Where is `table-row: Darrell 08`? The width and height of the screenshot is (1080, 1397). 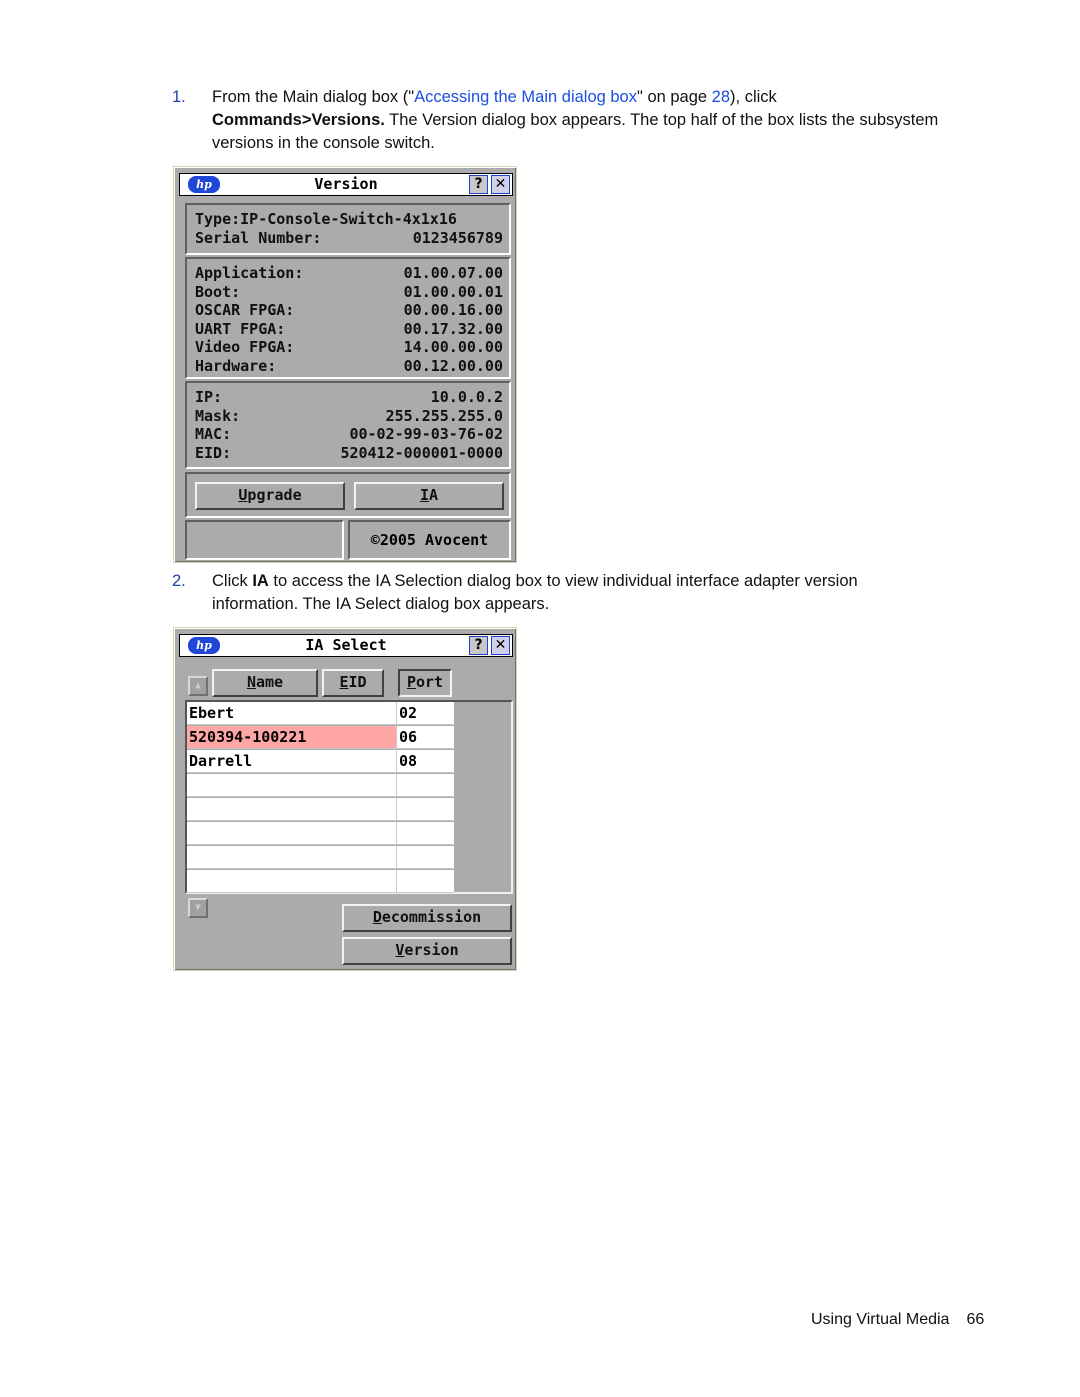
table-row: Darrell 08 is located at coordinates (321, 762).